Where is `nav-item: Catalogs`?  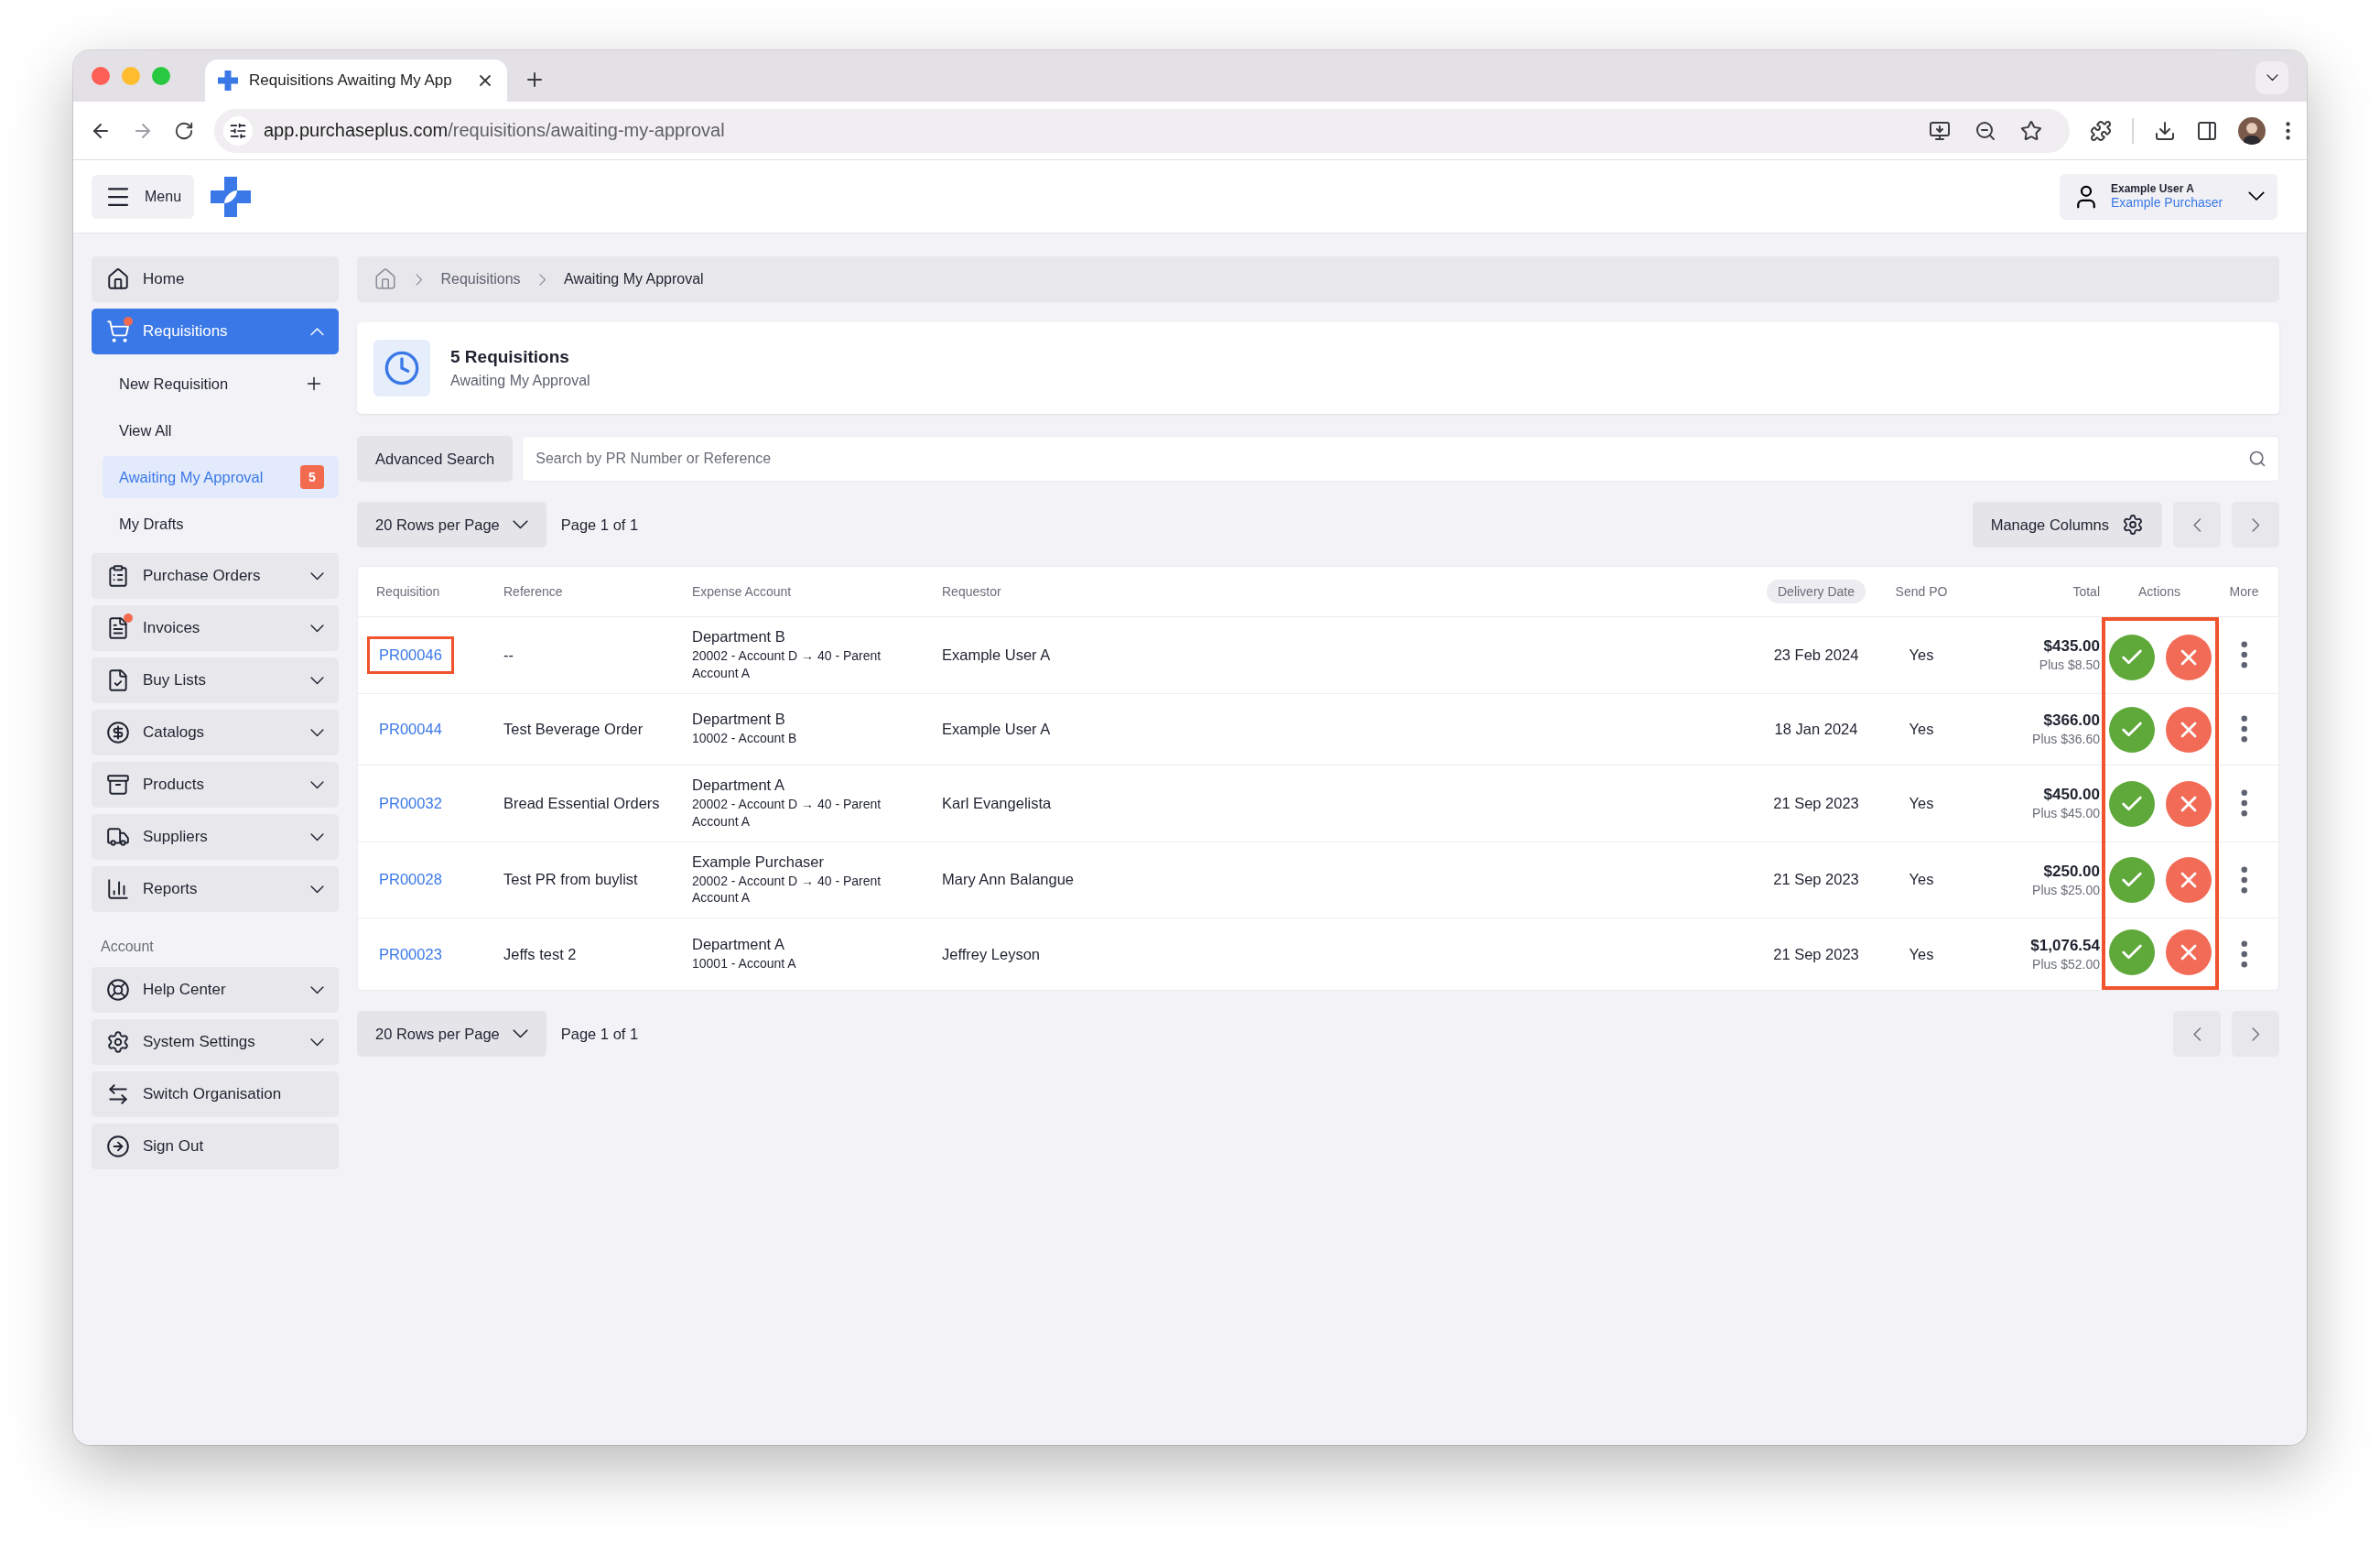 nav-item: Catalogs is located at coordinates (215, 732).